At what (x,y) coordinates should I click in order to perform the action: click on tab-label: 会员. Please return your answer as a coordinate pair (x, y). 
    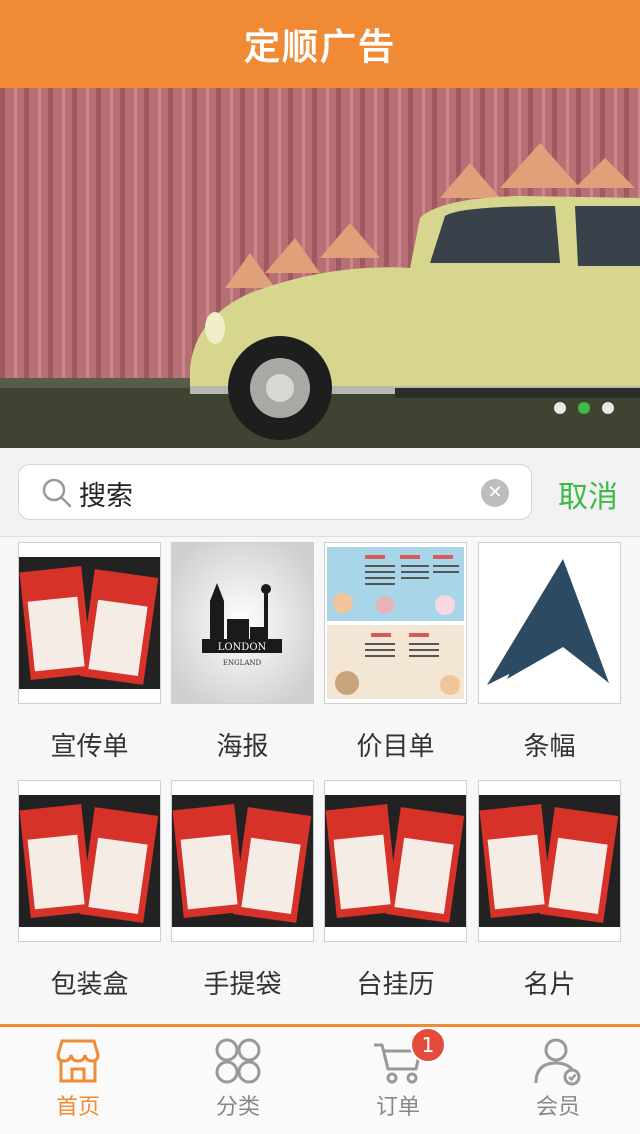
    Looking at the image, I should click on (557, 1107).